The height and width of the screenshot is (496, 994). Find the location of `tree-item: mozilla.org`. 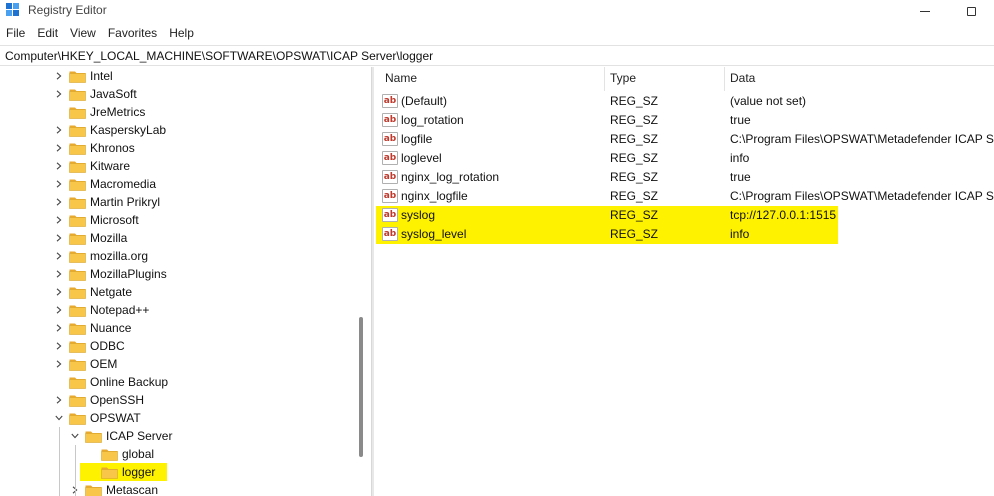

tree-item: mozilla.org is located at coordinates (101, 256).